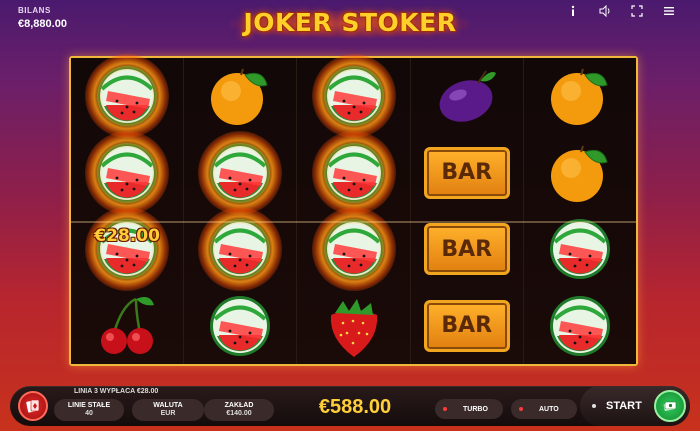 The image size is (700, 431). What do you see at coordinates (621, 11) in the screenshot?
I see `top-toolbar` at bounding box center [621, 11].